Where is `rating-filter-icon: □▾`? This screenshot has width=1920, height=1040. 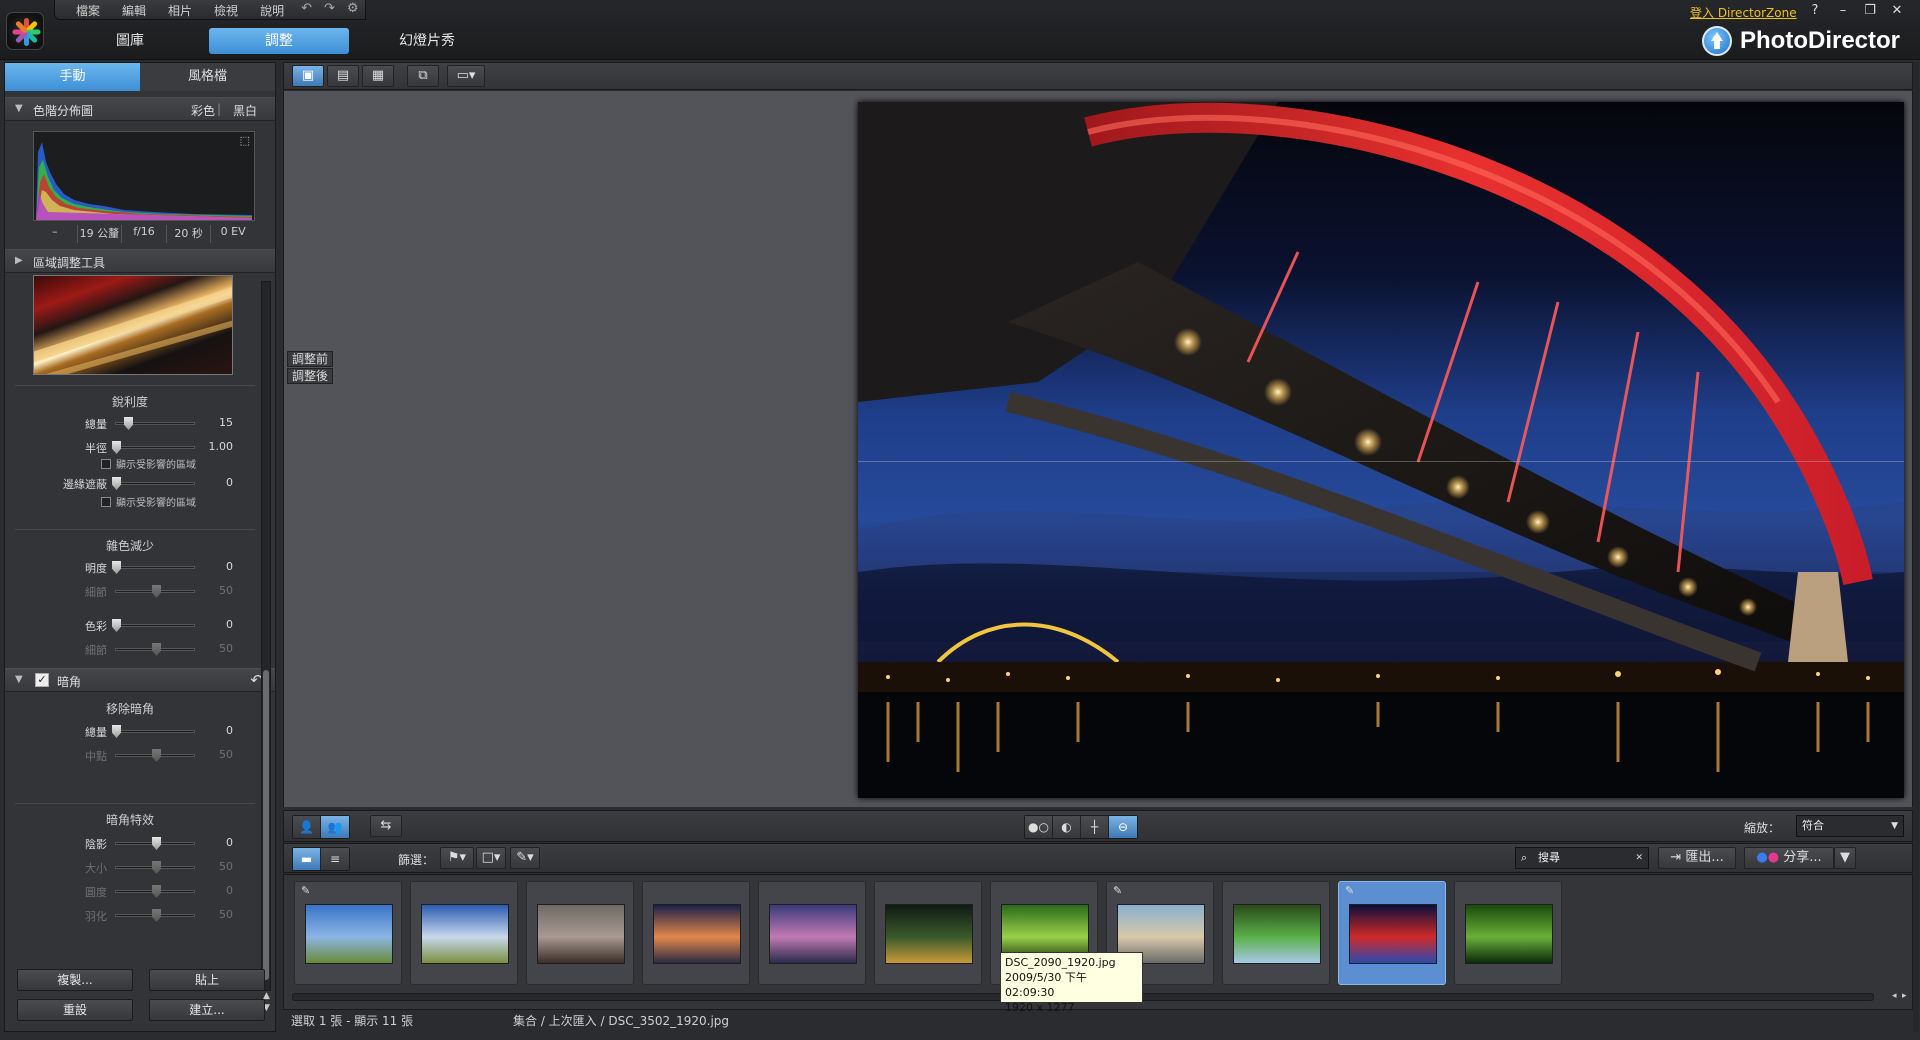 rating-filter-icon: □▾ is located at coordinates (491, 858).